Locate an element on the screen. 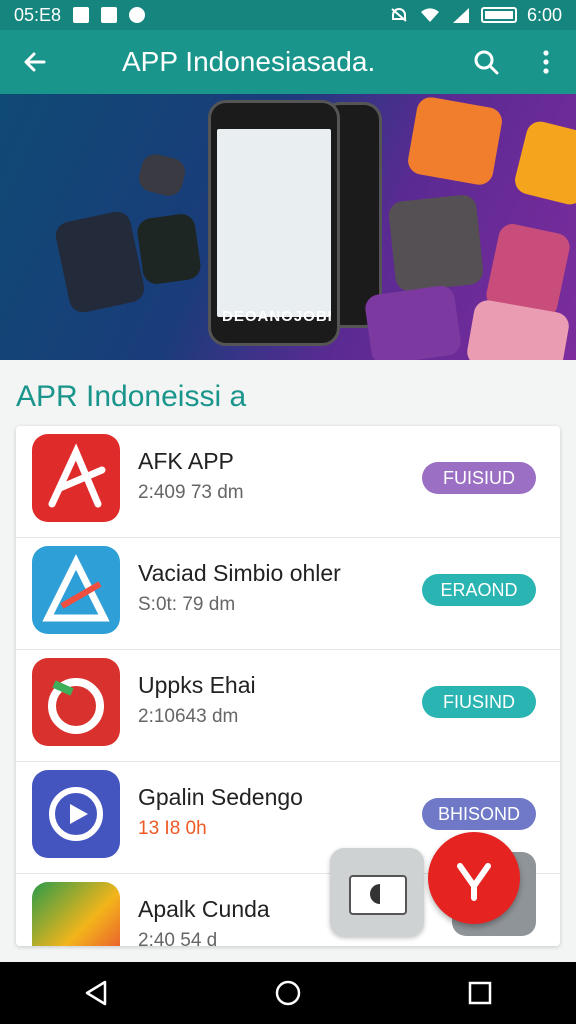  system-nav-bar is located at coordinates (288, 993).